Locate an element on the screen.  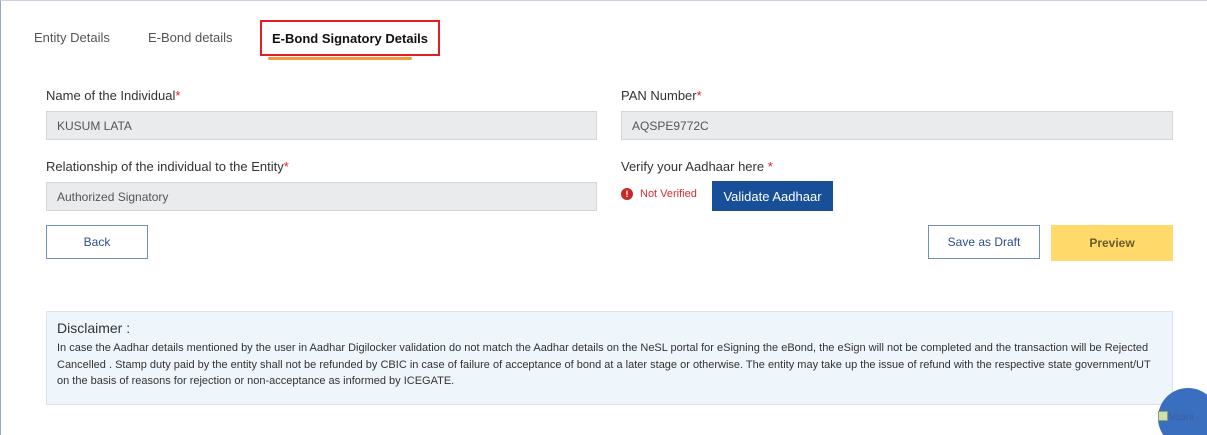
broken-image-icon is located at coordinates (1163, 416).